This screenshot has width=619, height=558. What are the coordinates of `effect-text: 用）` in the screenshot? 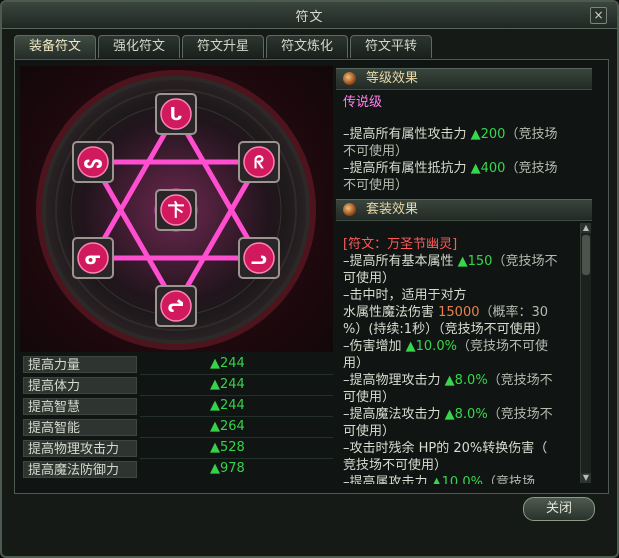 It's located at (356, 363).